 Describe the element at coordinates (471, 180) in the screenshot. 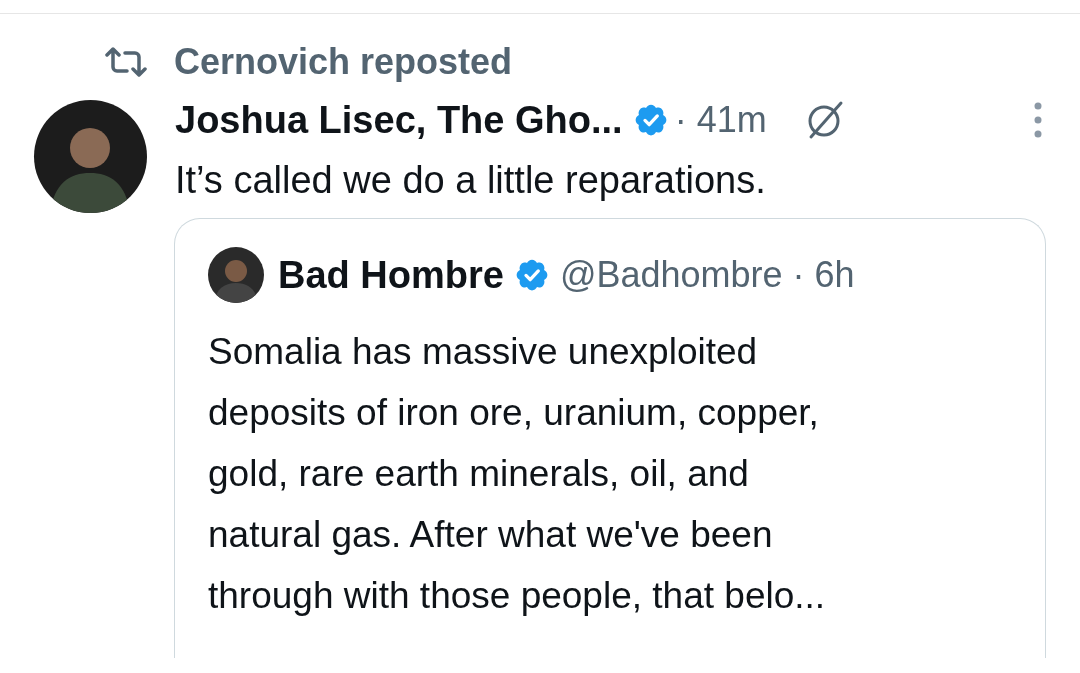

I see `post-text: It’s called we do a little reparations.` at that location.